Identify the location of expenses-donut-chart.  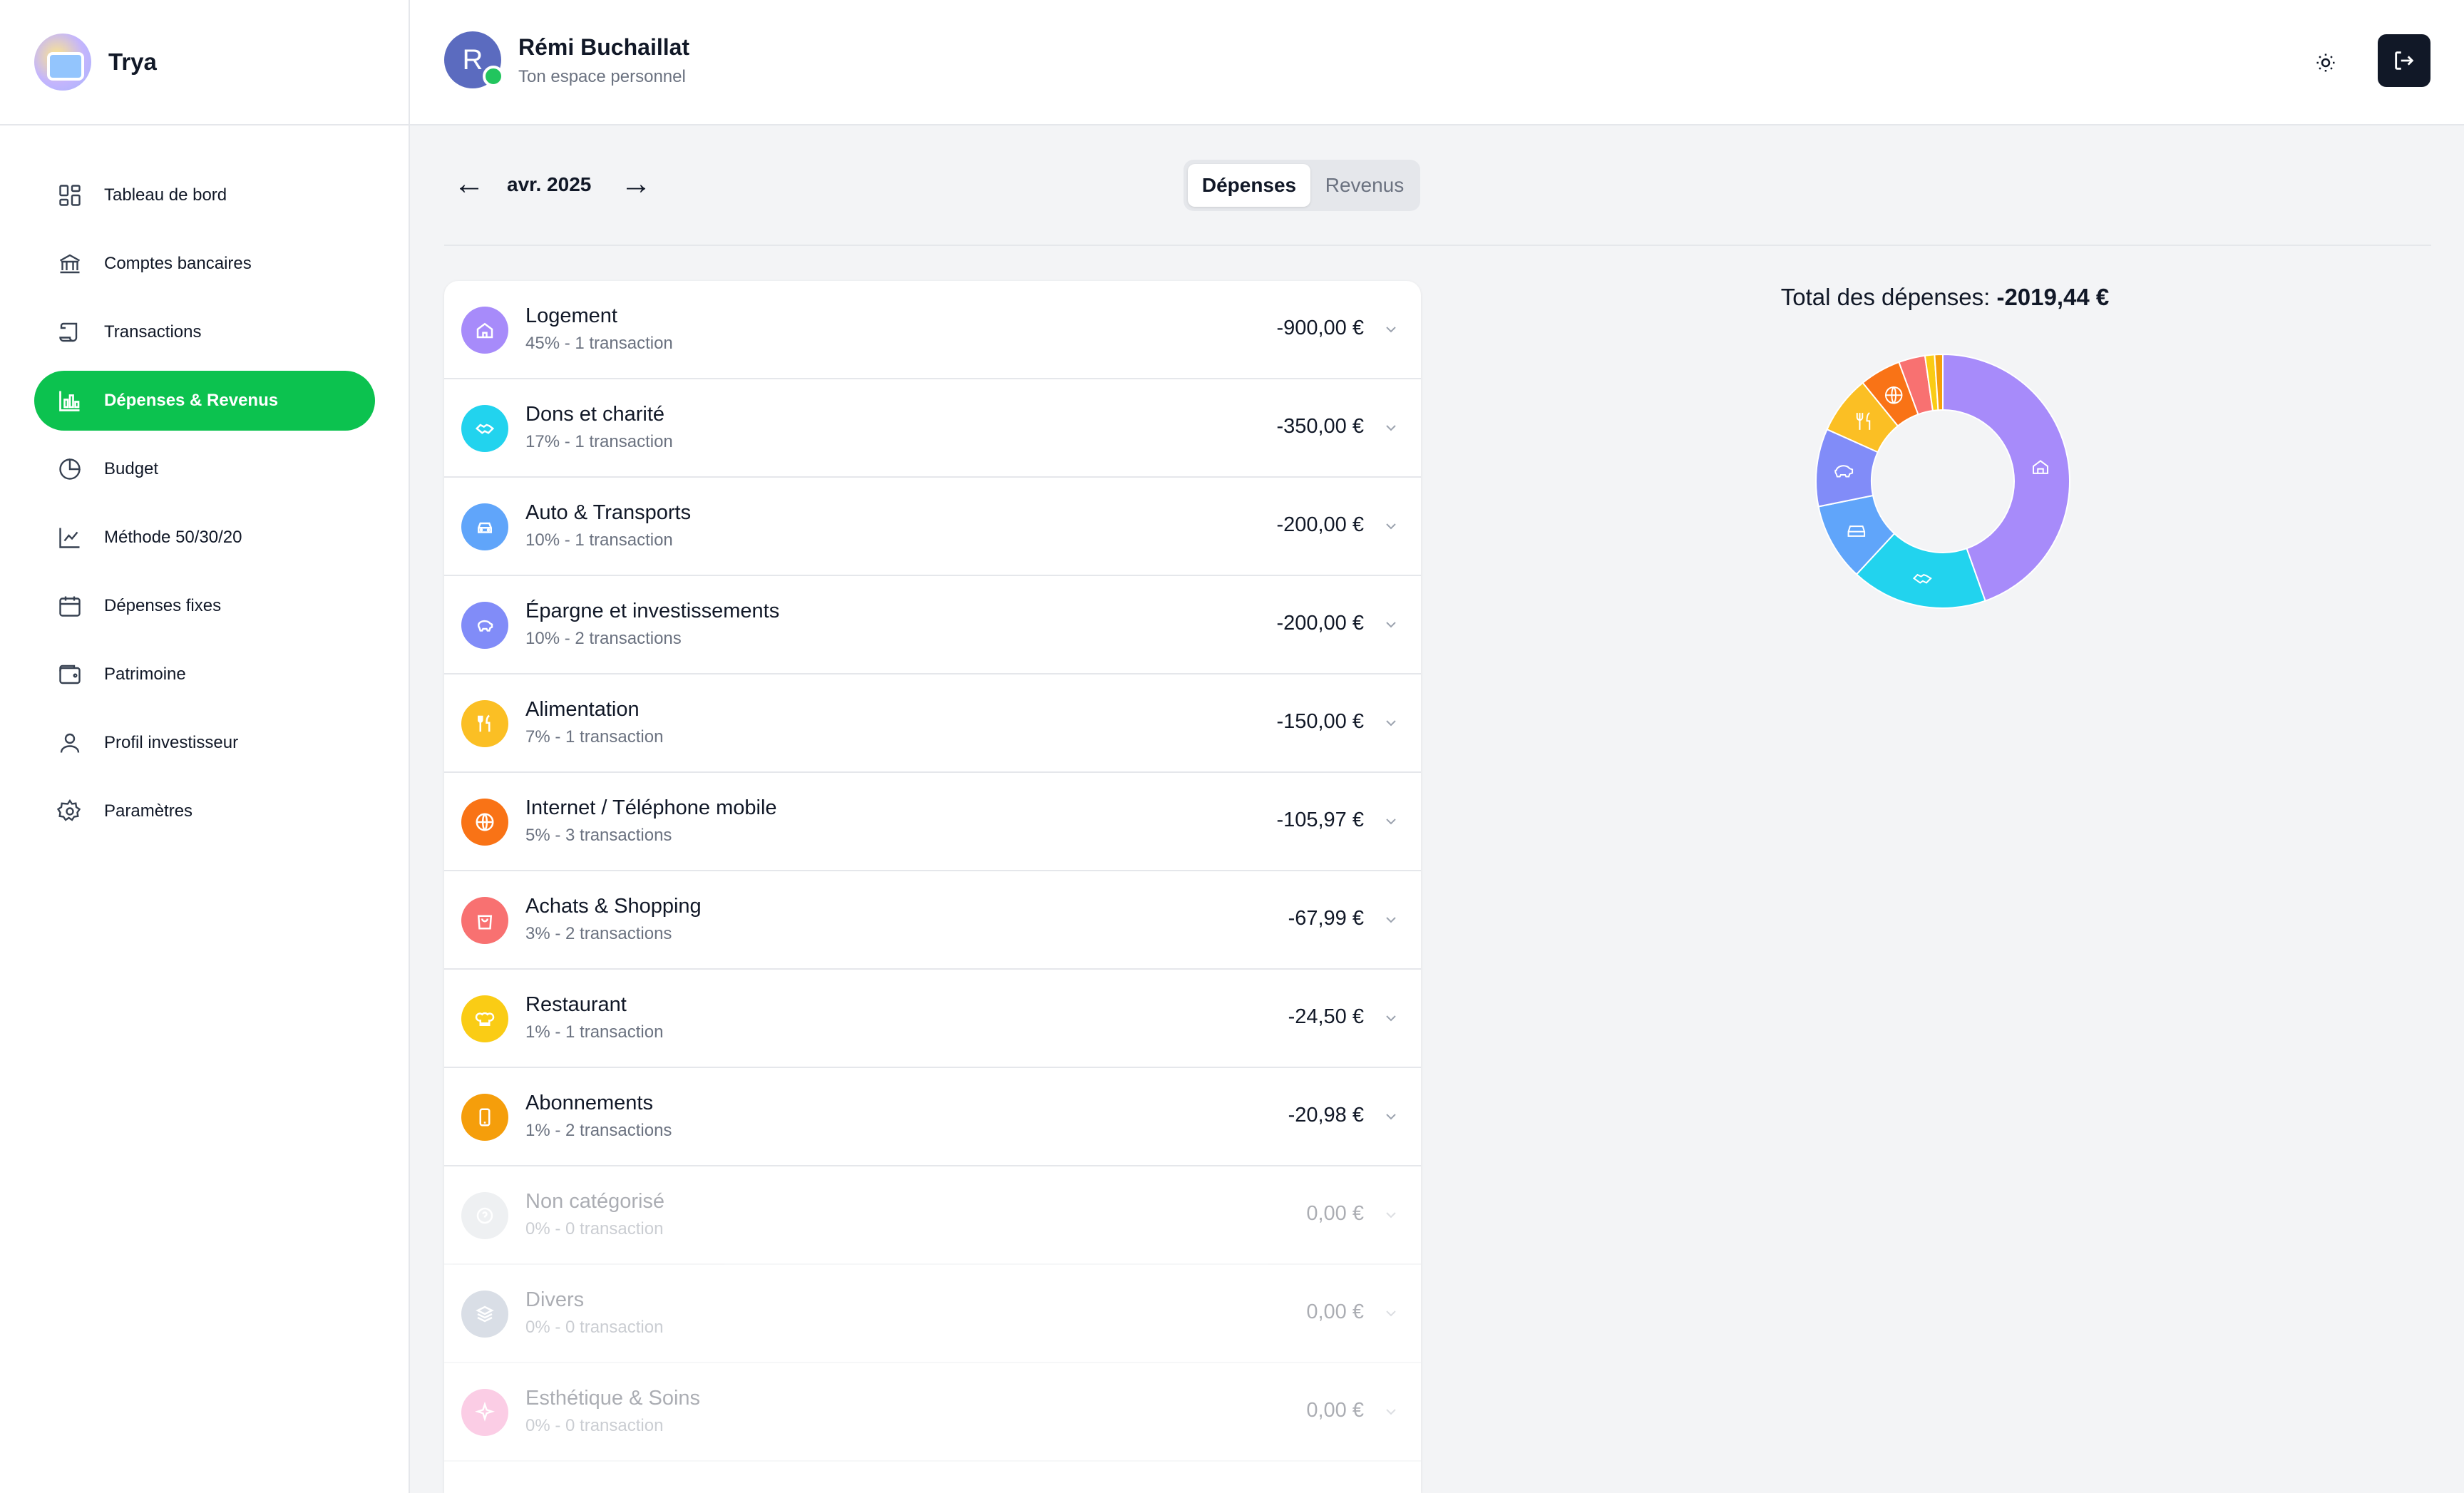
(1942, 481).